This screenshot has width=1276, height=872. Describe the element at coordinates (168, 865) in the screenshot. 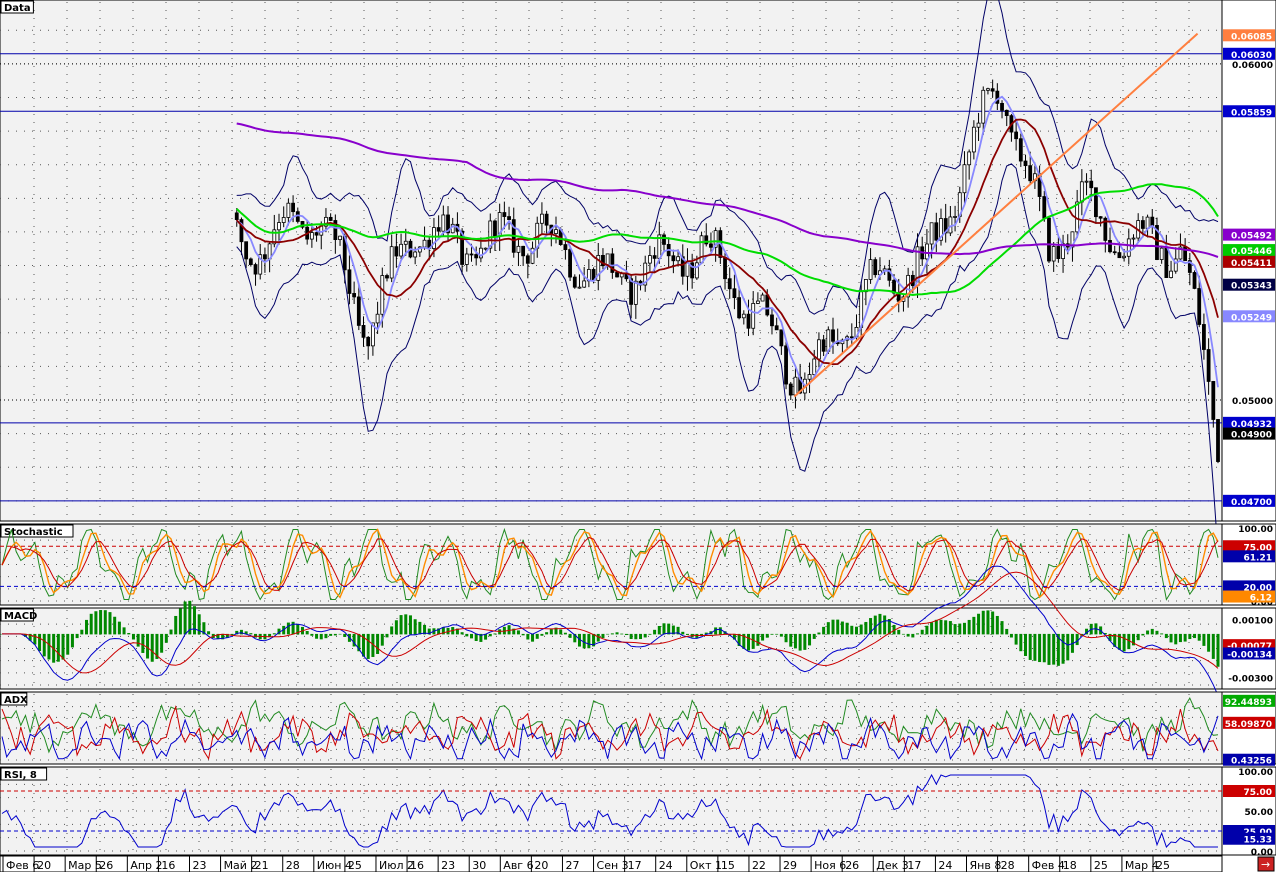

I see `time-axis-label: 16` at that location.